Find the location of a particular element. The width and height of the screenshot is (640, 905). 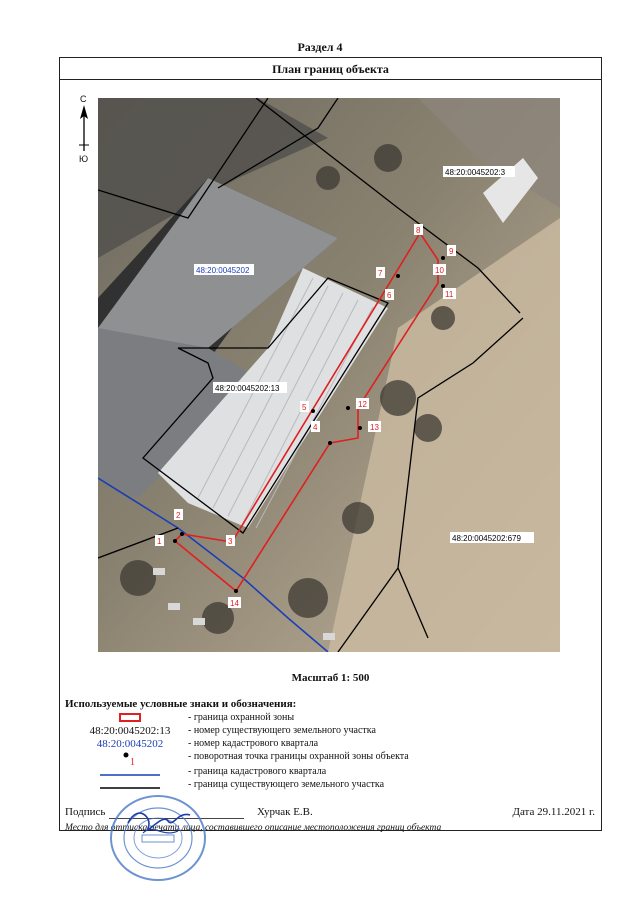

svg-text: 14 is located at coordinates (234, 603).